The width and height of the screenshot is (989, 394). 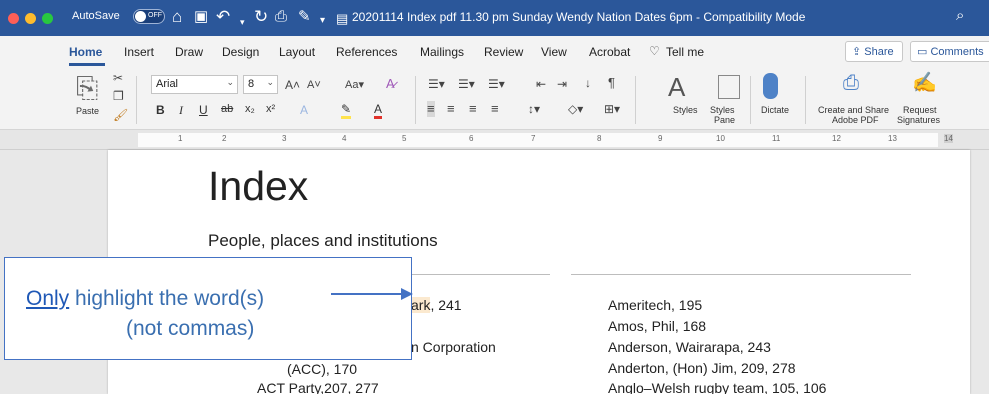 What do you see at coordinates (177, 17) in the screenshot?
I see `home-icon: ⌂` at bounding box center [177, 17].